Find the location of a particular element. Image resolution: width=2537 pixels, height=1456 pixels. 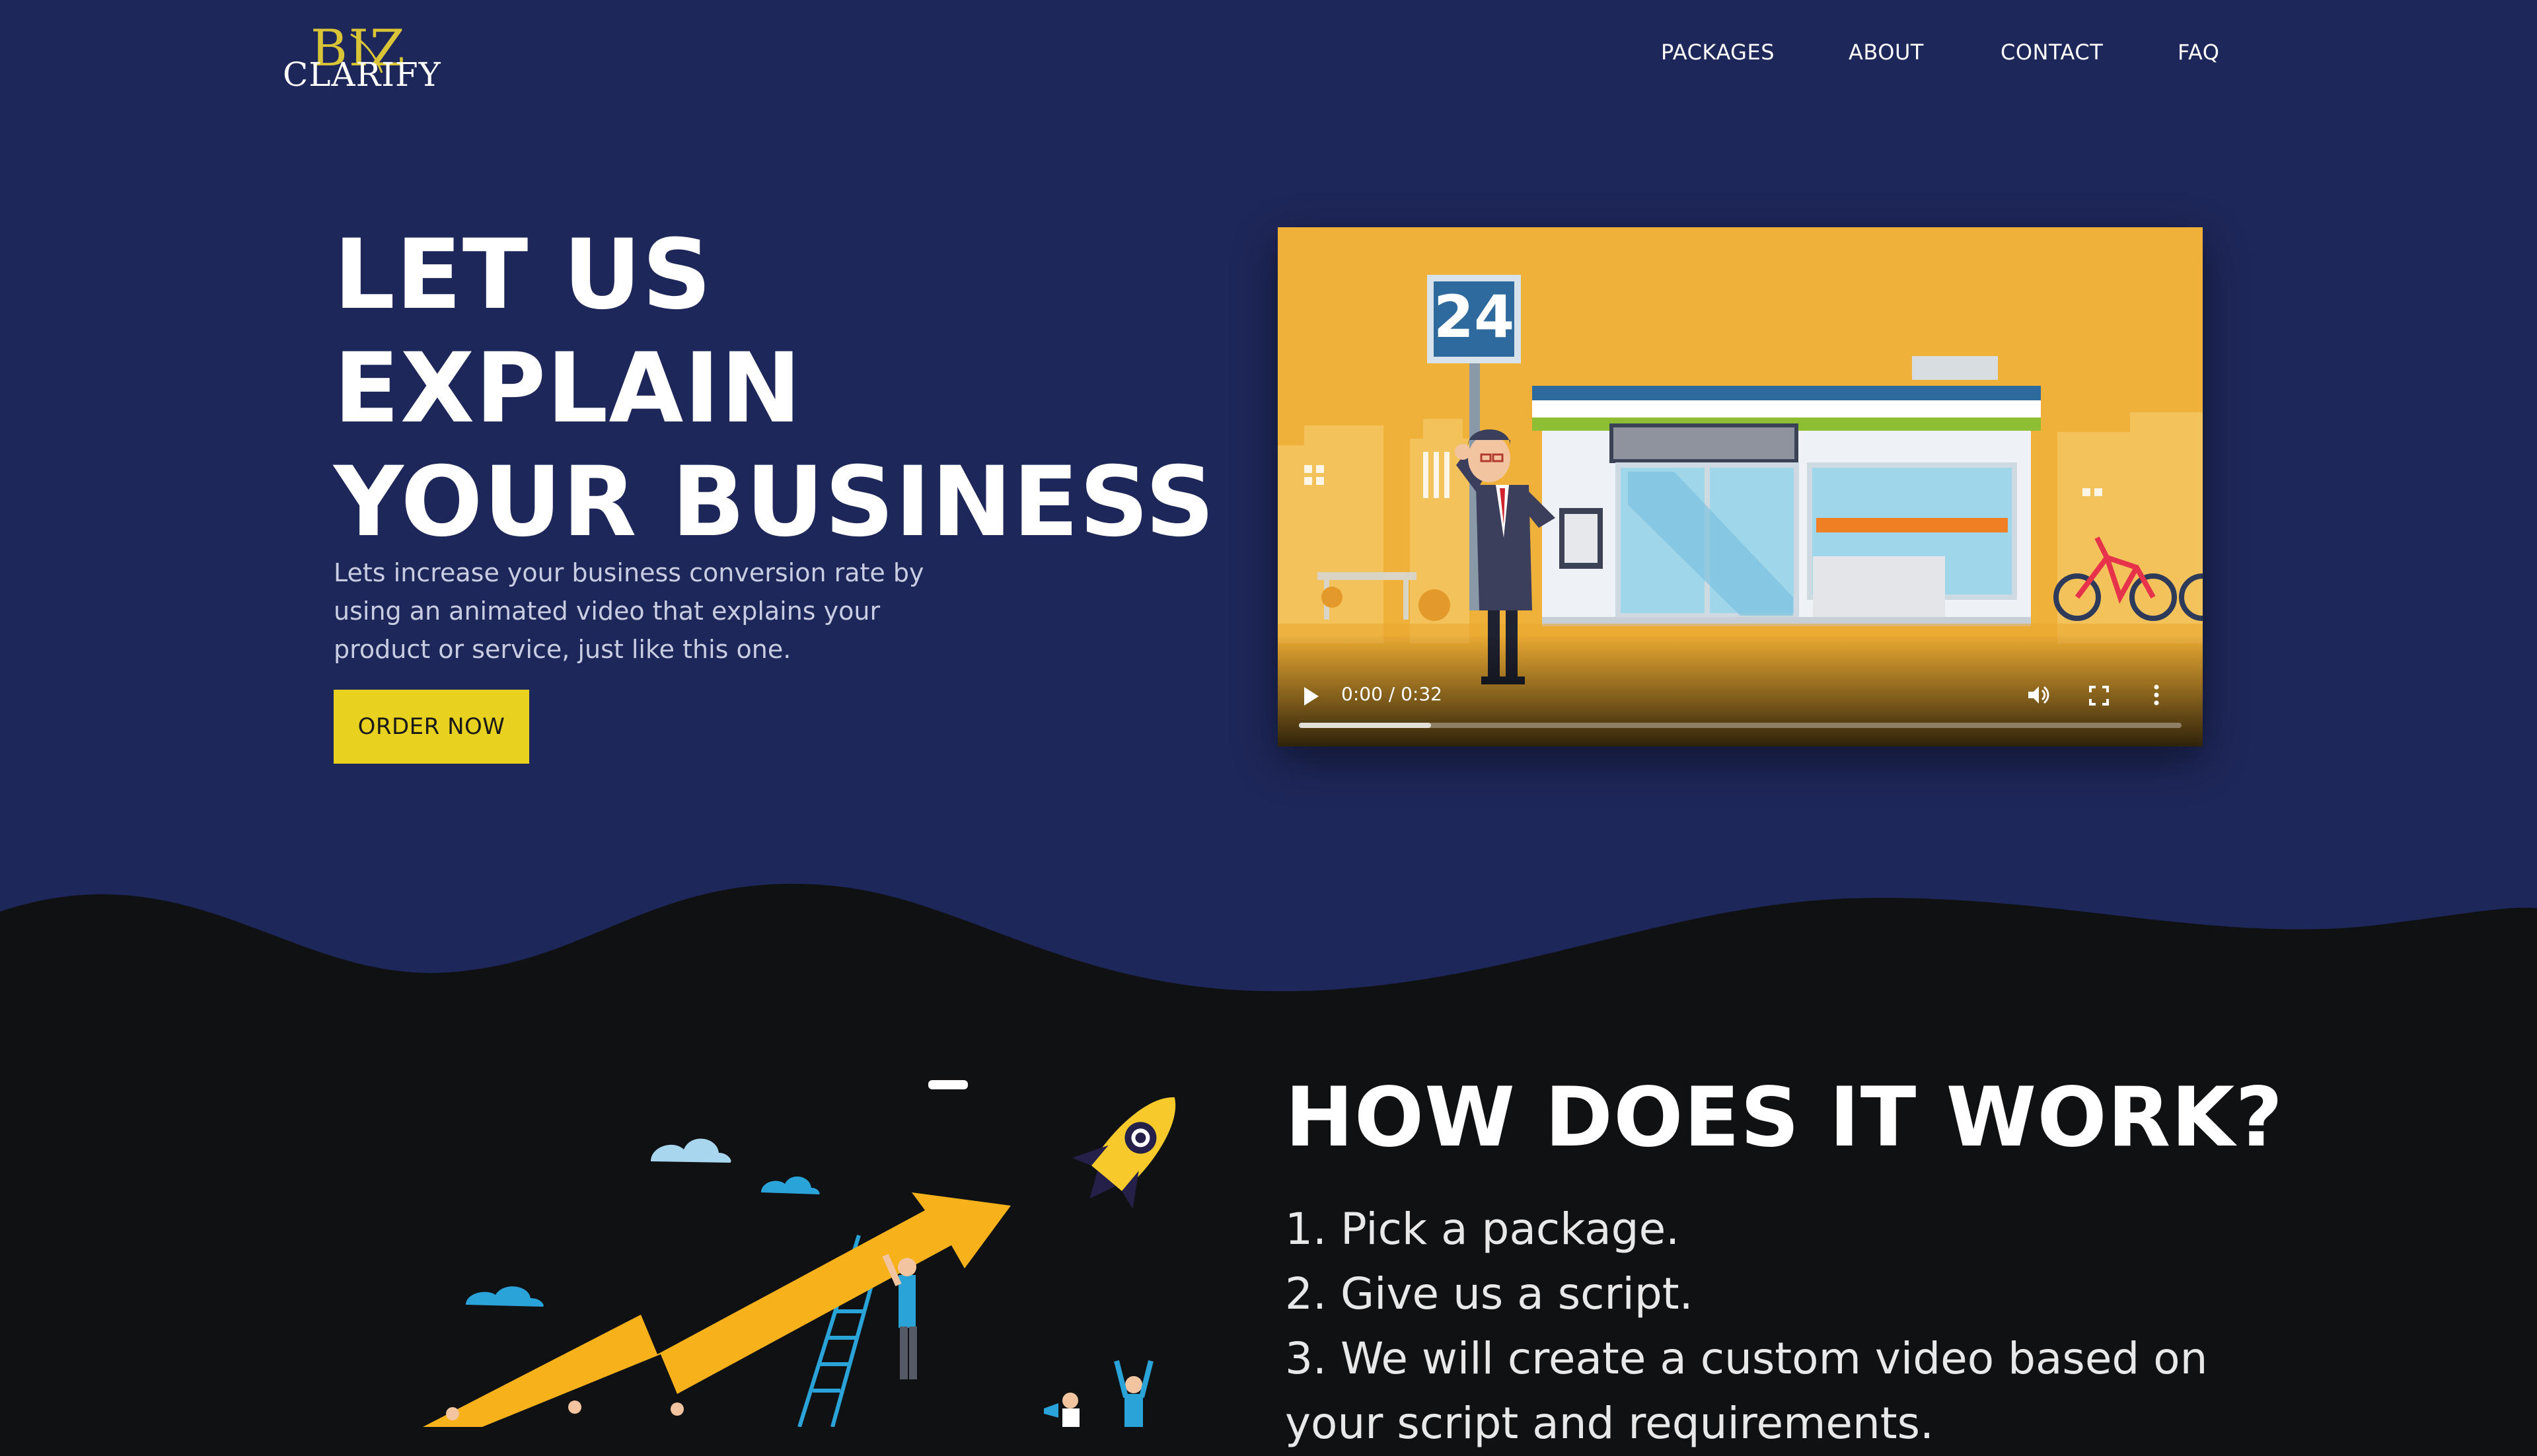

video-progress-bar is located at coordinates (1741, 725).